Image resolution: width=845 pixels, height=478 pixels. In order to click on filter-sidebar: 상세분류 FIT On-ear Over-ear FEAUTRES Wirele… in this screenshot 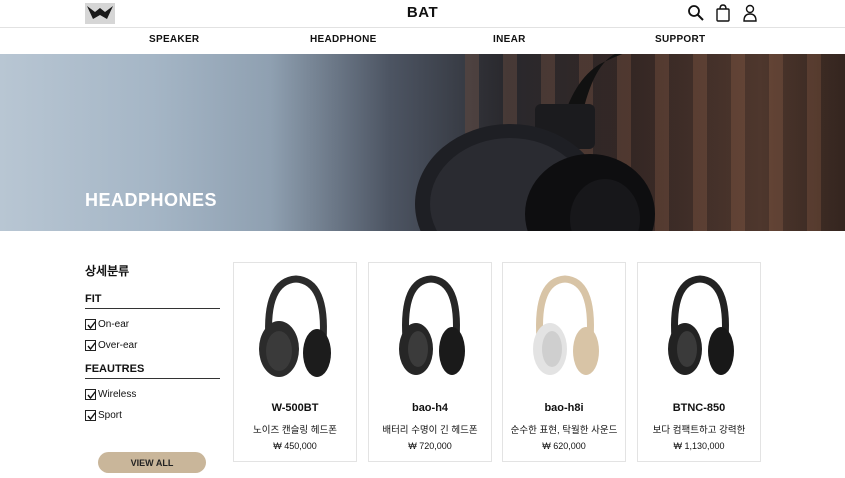, I will do `click(152, 344)`.